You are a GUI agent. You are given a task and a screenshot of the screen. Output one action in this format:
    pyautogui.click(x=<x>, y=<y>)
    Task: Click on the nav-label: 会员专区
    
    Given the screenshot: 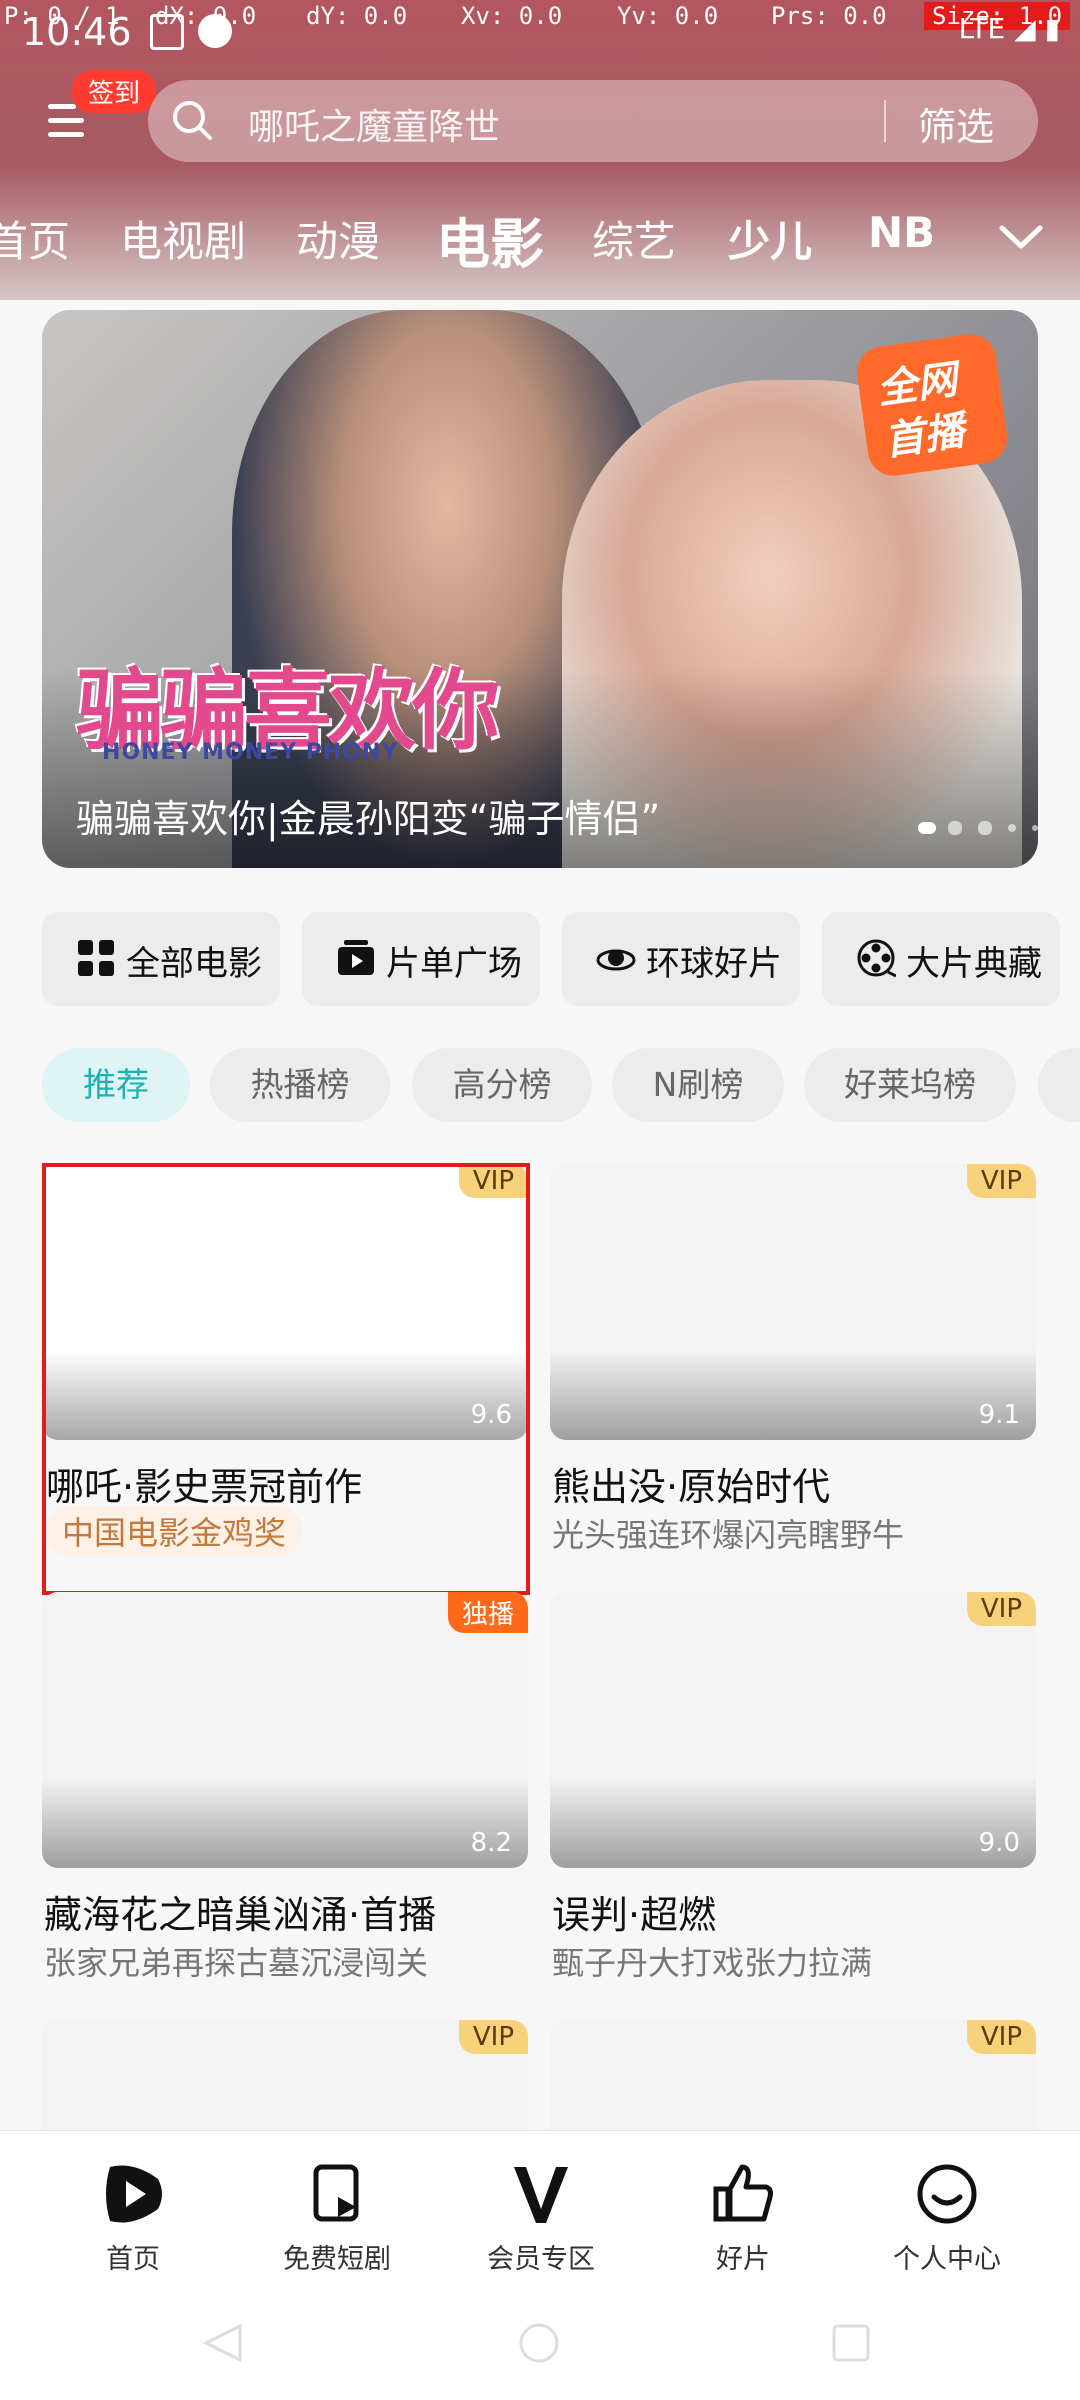 What is the action you would take?
    pyautogui.click(x=541, y=2259)
    